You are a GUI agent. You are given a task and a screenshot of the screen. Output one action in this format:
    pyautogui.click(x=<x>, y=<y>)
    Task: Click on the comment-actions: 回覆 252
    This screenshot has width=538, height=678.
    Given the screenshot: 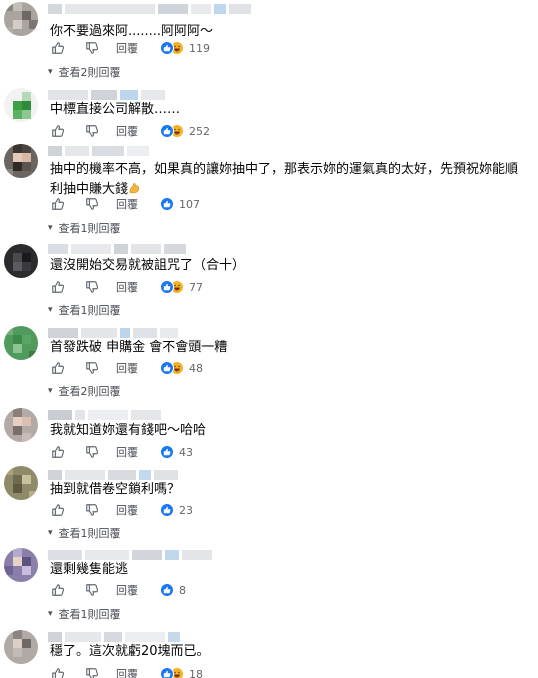 What is the action you would take?
    pyautogui.click(x=130, y=131)
    